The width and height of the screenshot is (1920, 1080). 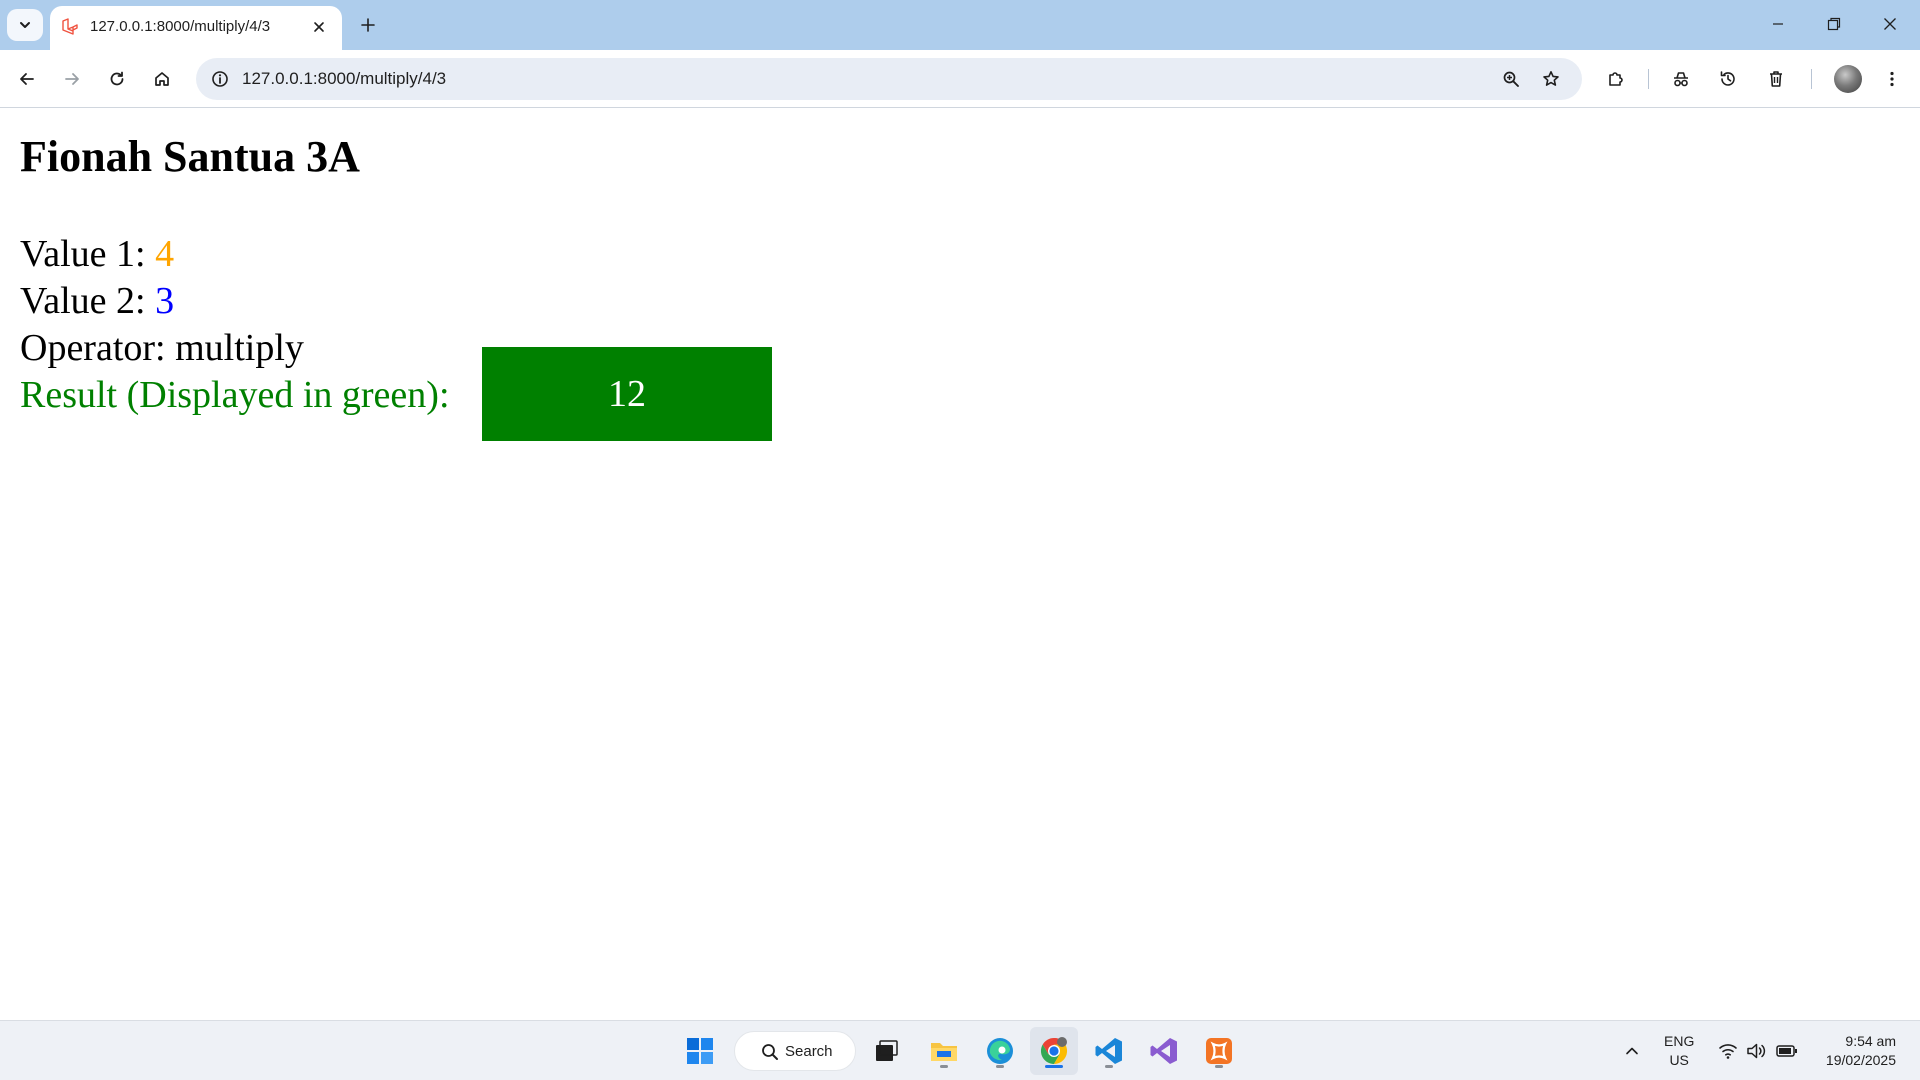 What do you see at coordinates (1861, 1051) in the screenshot?
I see `clock: 9:54 am 19/02/2025` at bounding box center [1861, 1051].